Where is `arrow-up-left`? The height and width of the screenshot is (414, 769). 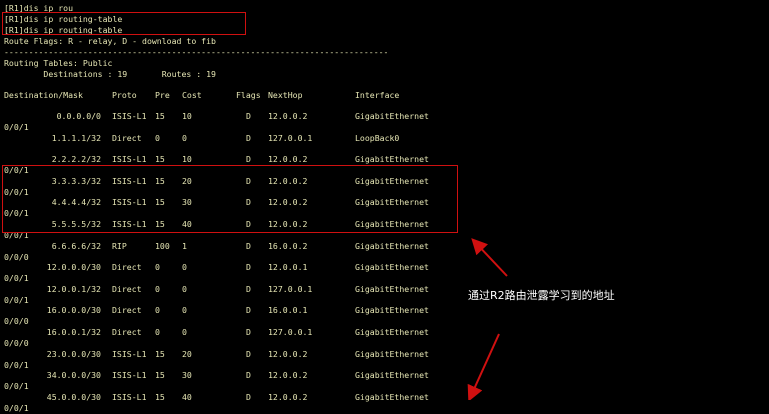 arrow-up-left is located at coordinates (489, 257).